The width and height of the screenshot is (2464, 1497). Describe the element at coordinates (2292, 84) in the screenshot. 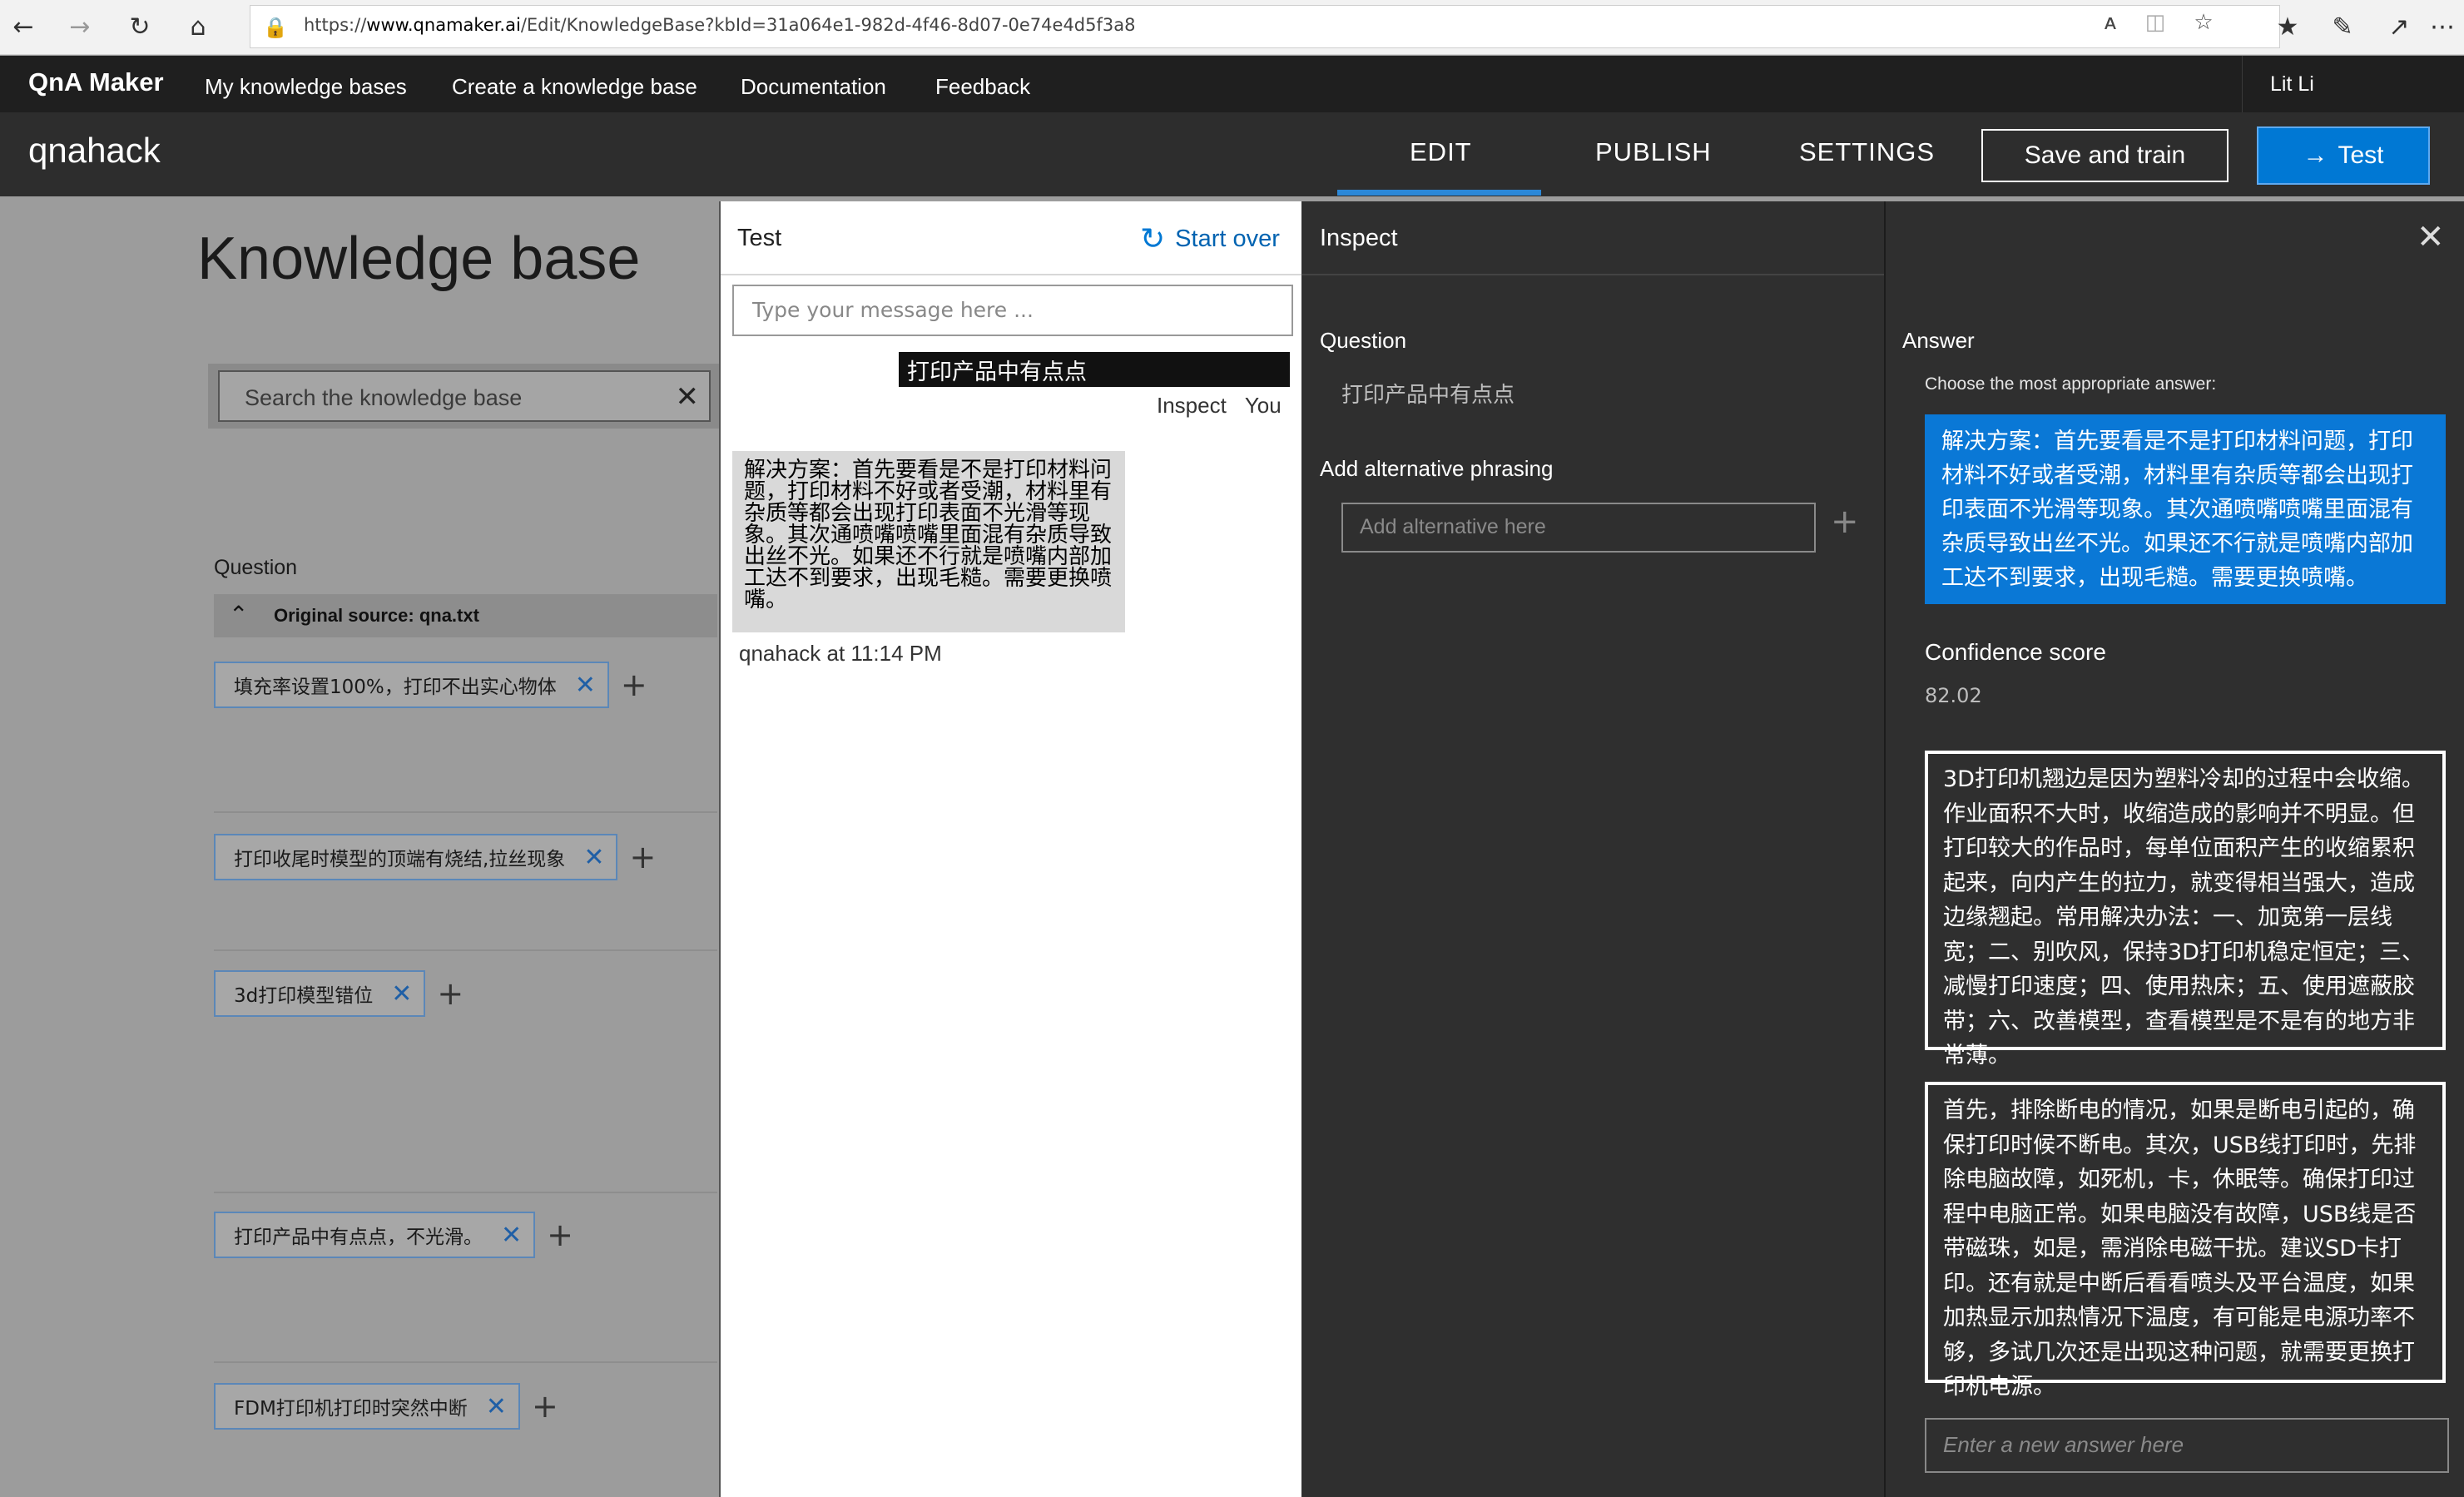

I see `user-name: Lit Li` at that location.